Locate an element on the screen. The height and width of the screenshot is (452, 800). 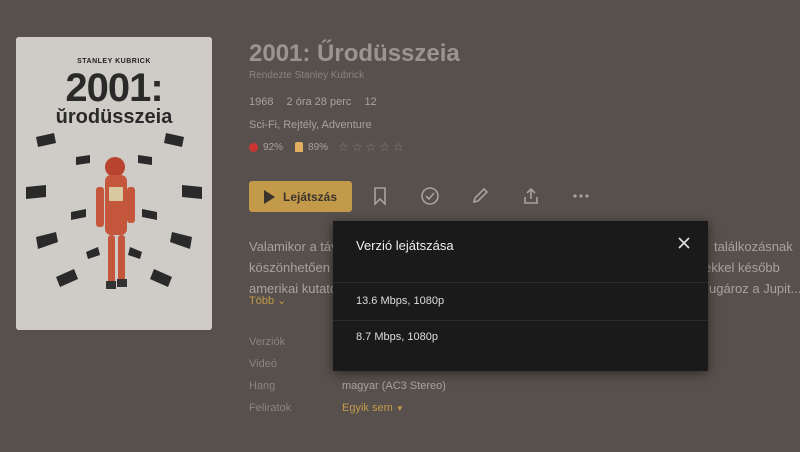
play-icon is located at coordinates (269, 196).